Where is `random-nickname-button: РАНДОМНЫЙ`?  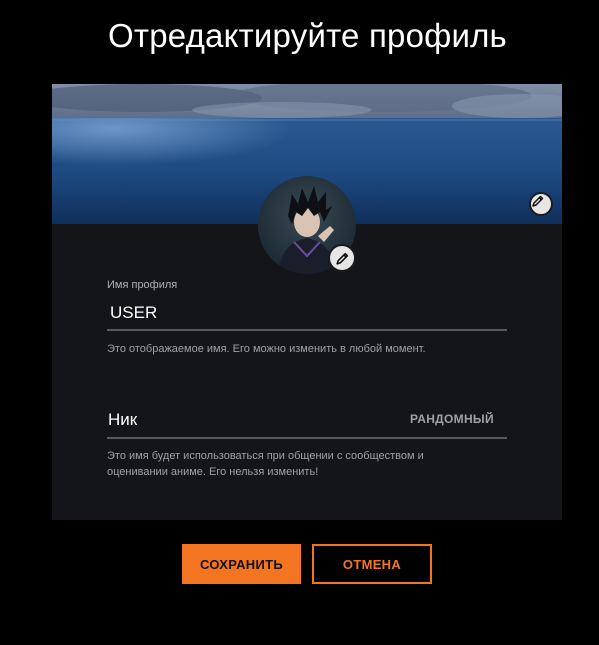 random-nickname-button: РАНДОМНЫЙ is located at coordinates (452, 419).